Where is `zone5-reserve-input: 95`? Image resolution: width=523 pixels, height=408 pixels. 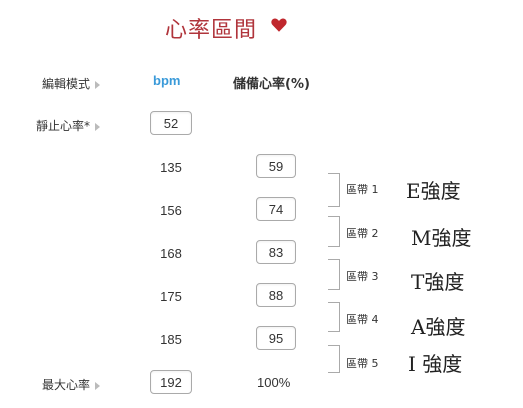 zone5-reserve-input: 95 is located at coordinates (276, 338).